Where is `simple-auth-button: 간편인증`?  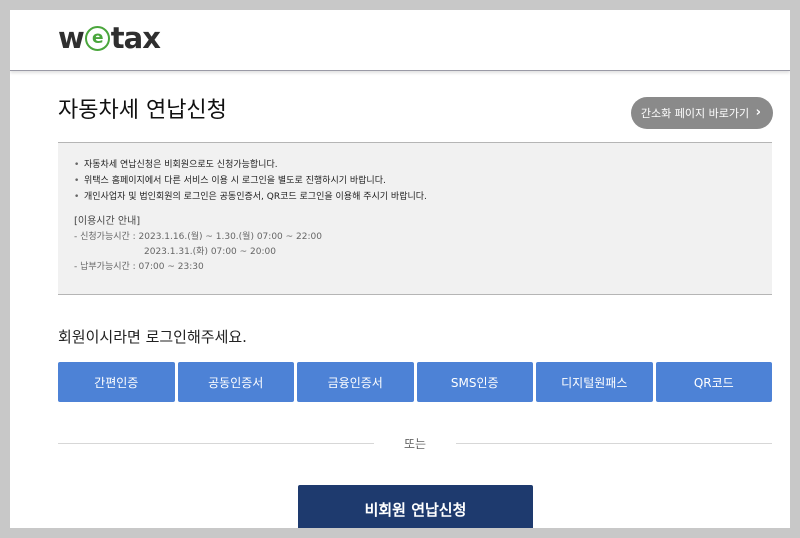 simple-auth-button: 간편인증 is located at coordinates (116, 382).